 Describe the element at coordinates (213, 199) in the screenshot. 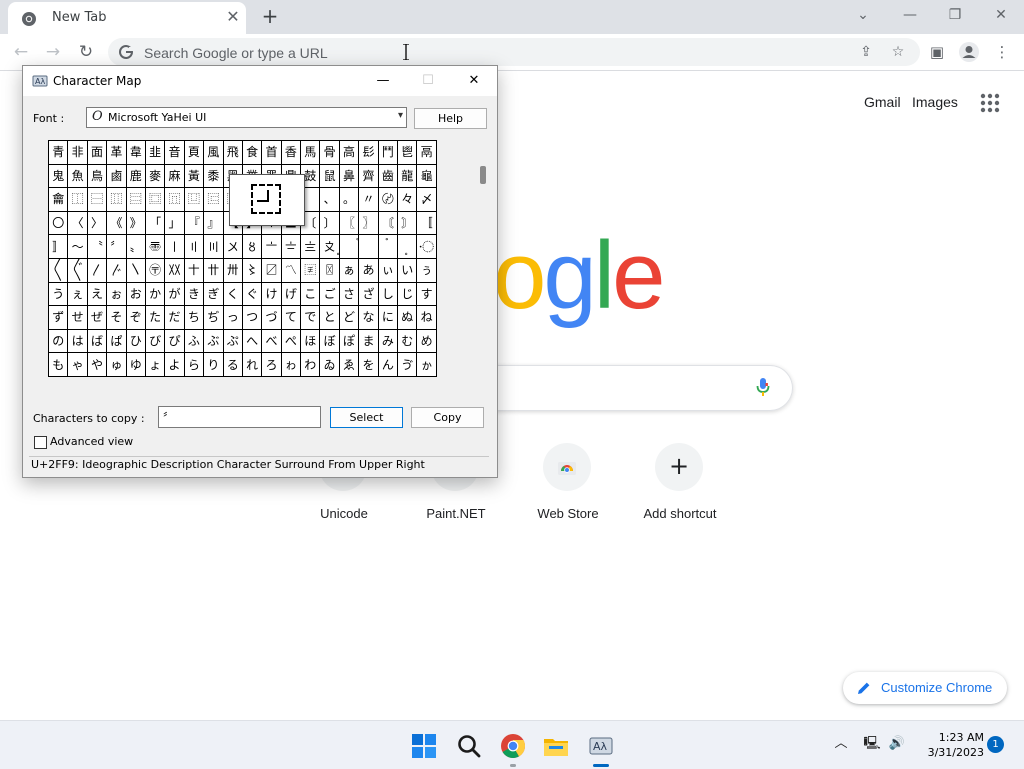

I see `character-cell: ⿷` at that location.